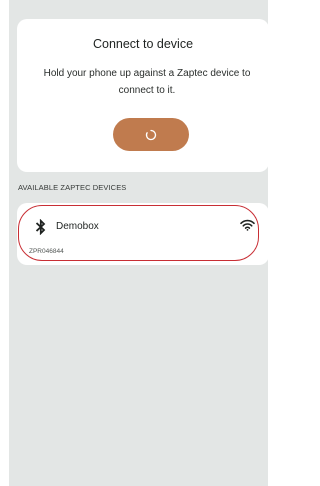 The width and height of the screenshot is (320, 486). Describe the element at coordinates (77, 226) in the screenshot. I see `device-name: Demobox` at that location.